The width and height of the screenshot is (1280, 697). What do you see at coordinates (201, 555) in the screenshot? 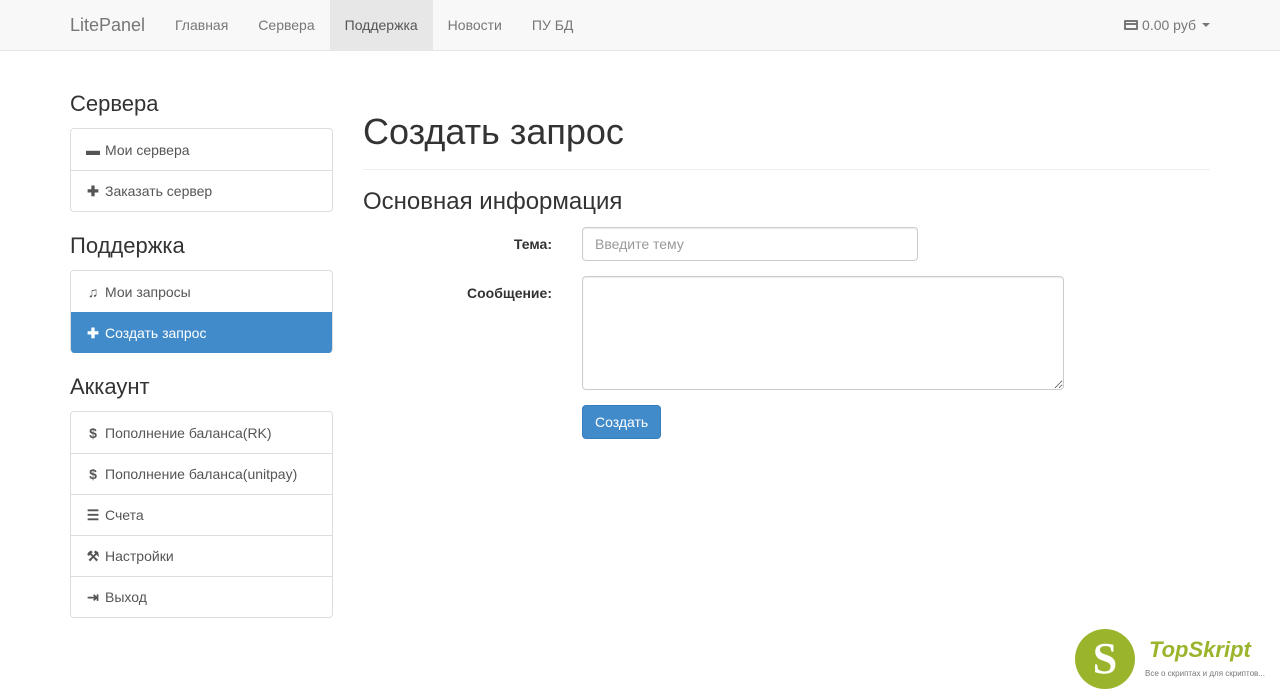
I see `sidebar-item-settings: ⚒ Настройки` at bounding box center [201, 555].